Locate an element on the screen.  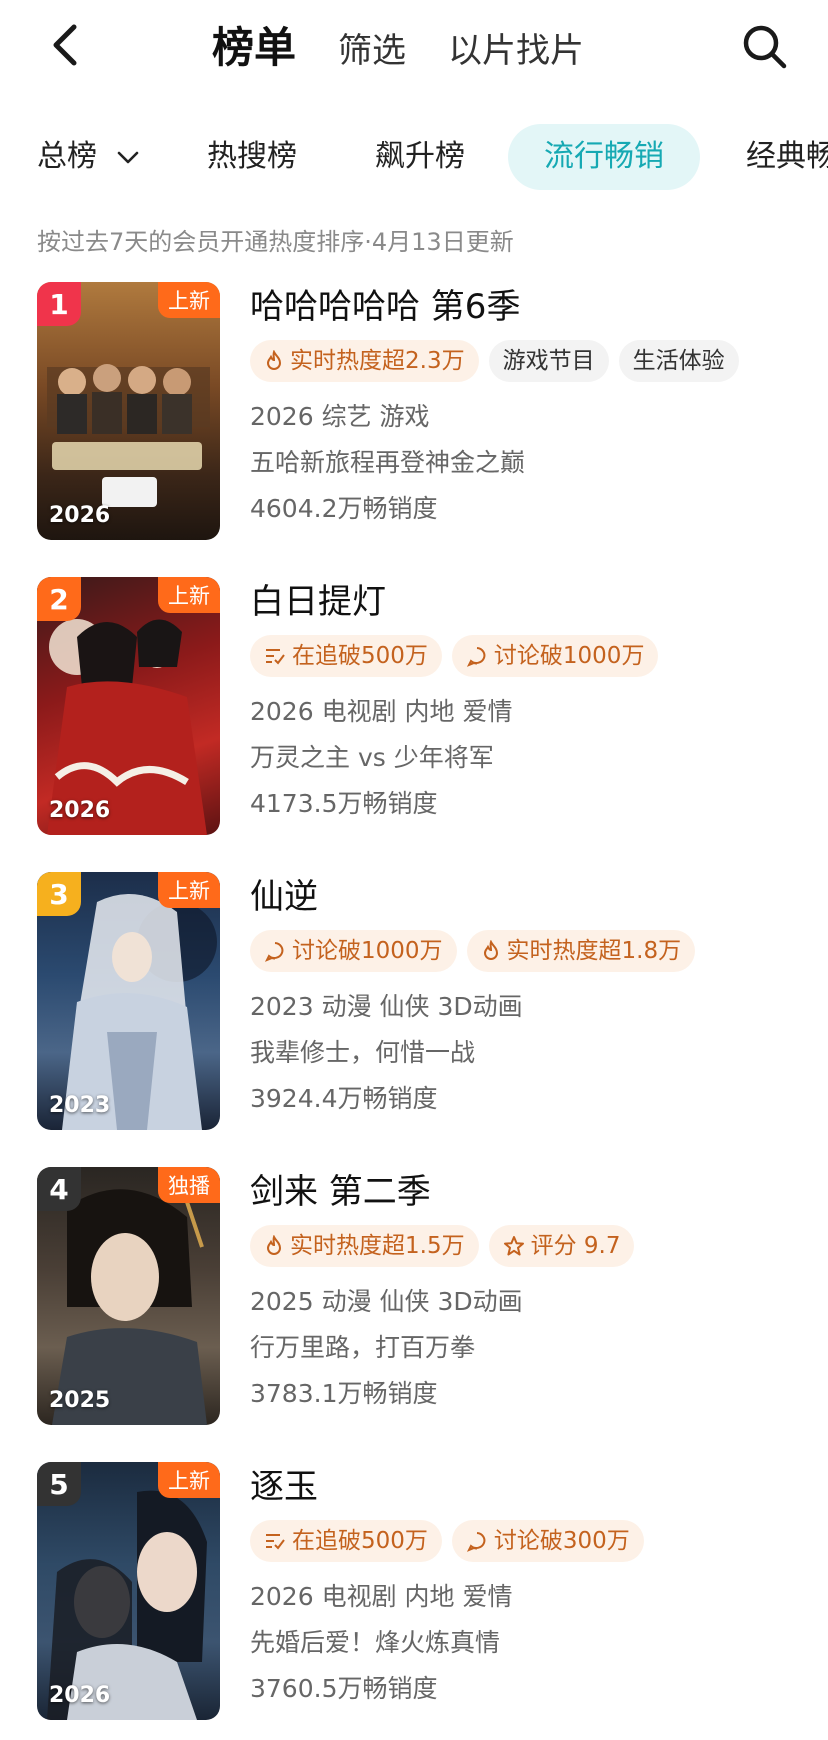
tag-text: 实时热度超1.8万 is located at coordinates (594, 951).